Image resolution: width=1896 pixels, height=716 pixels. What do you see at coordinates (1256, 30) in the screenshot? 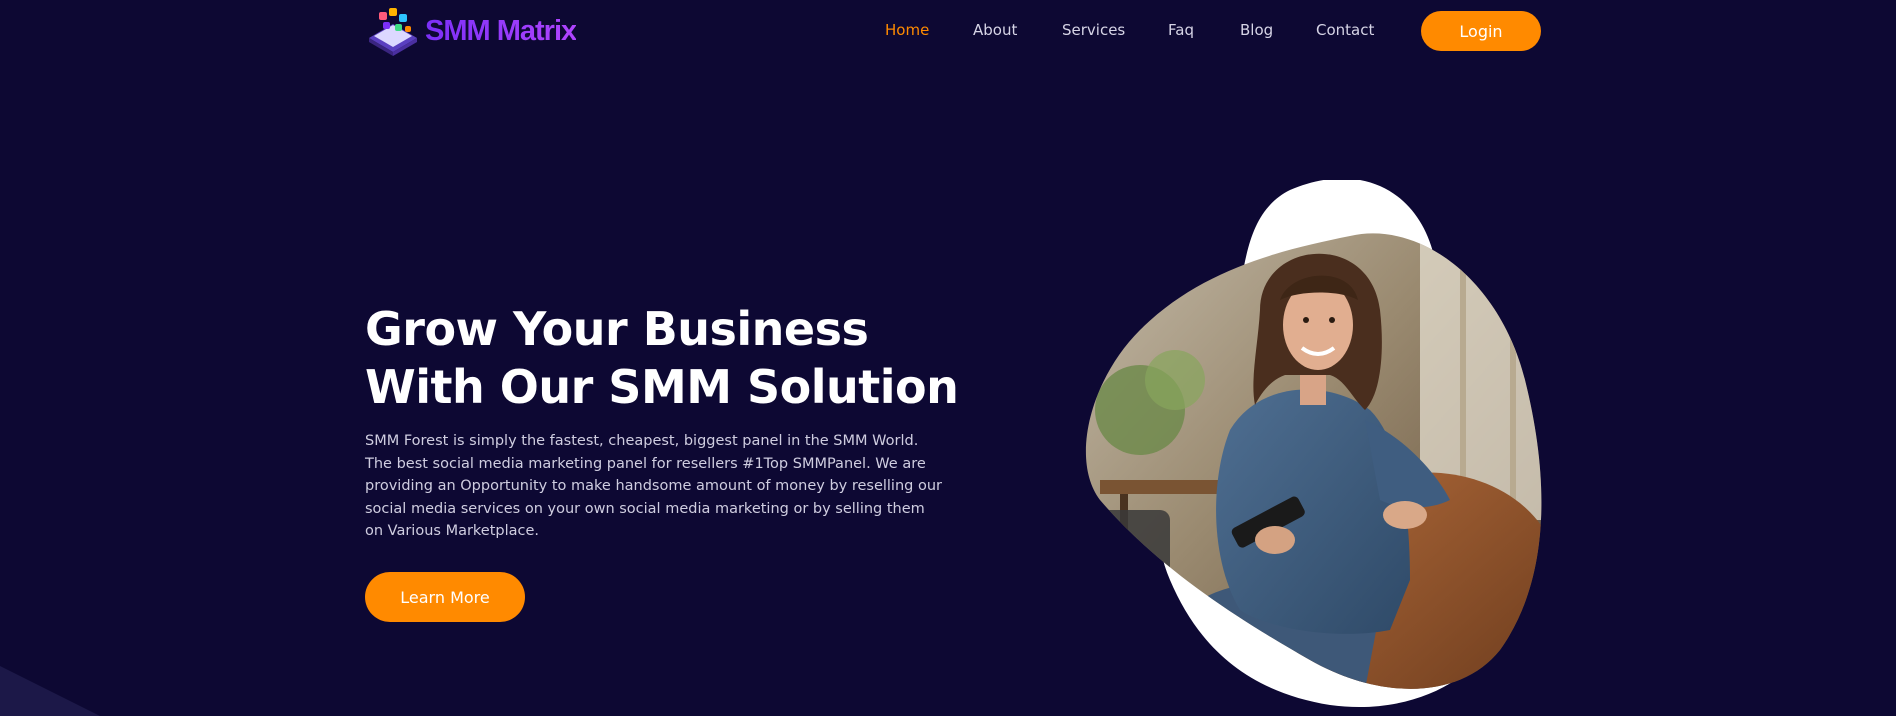
I see `nav-blog: Blog` at bounding box center [1256, 30].